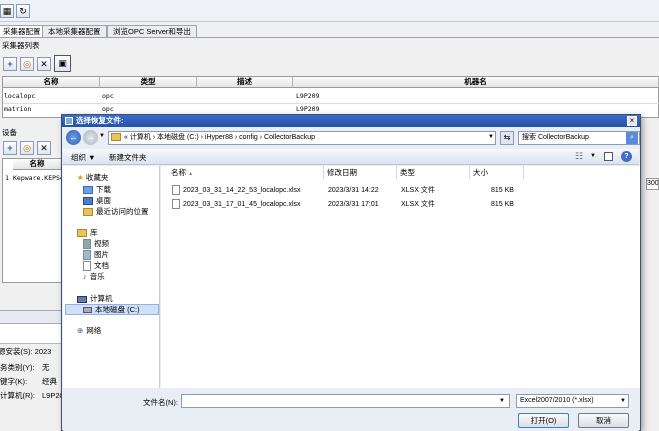 This screenshot has height=431, width=659. What do you see at coordinates (176, 190) in the screenshot?
I see `xlsx-file-icon` at bounding box center [176, 190].